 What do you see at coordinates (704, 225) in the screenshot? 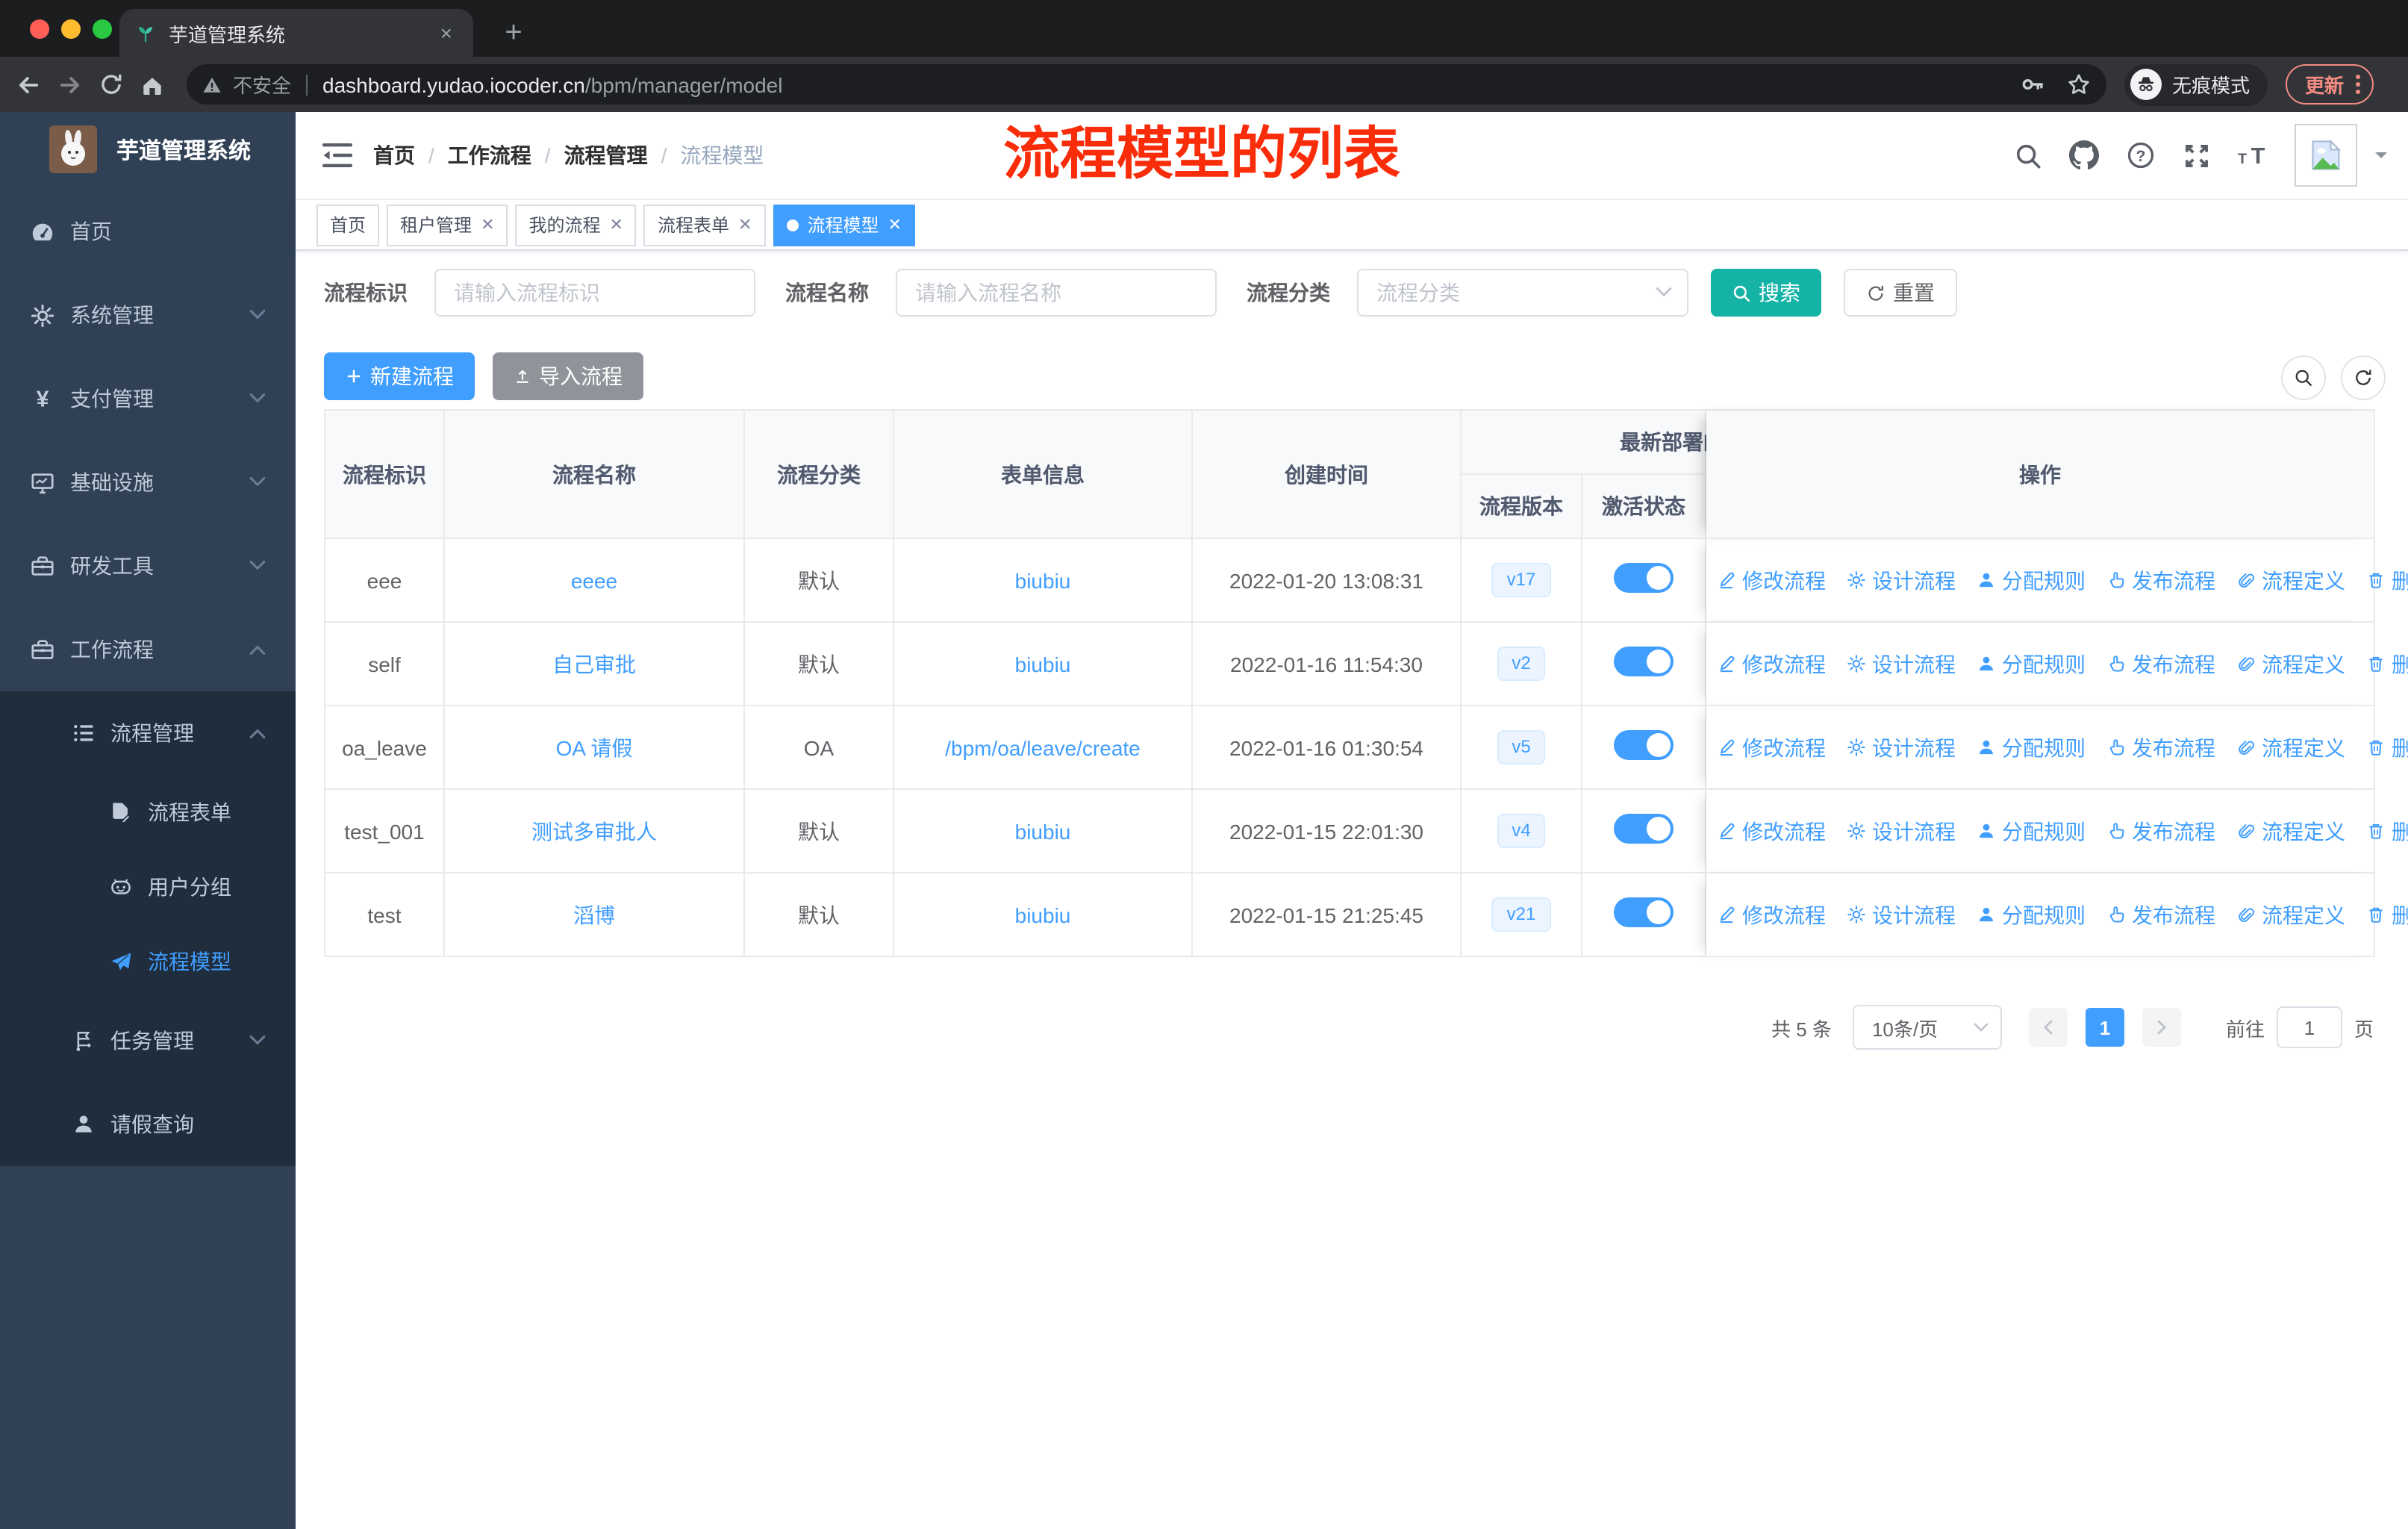
I see `tag-process-form: 流程表单 ✕` at bounding box center [704, 225].